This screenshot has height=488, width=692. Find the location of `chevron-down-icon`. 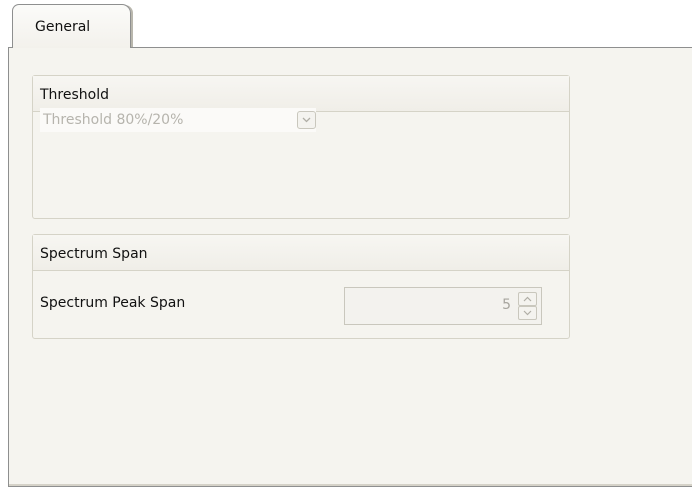

chevron-down-icon is located at coordinates (306, 120).